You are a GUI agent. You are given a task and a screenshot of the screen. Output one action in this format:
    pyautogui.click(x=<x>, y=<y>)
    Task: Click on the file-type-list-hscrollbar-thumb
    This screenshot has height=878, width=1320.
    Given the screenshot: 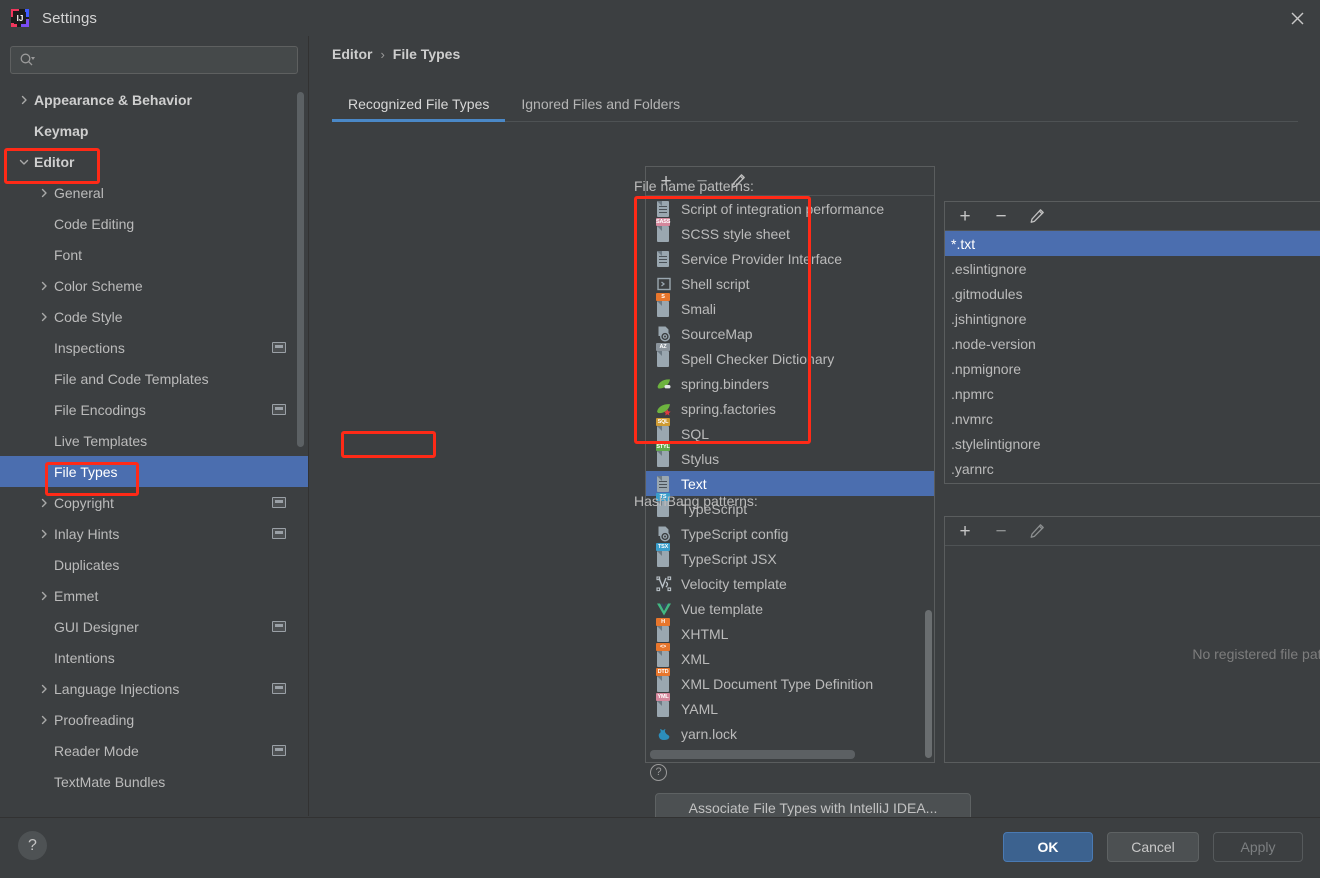 What is the action you would take?
    pyautogui.click(x=752, y=754)
    